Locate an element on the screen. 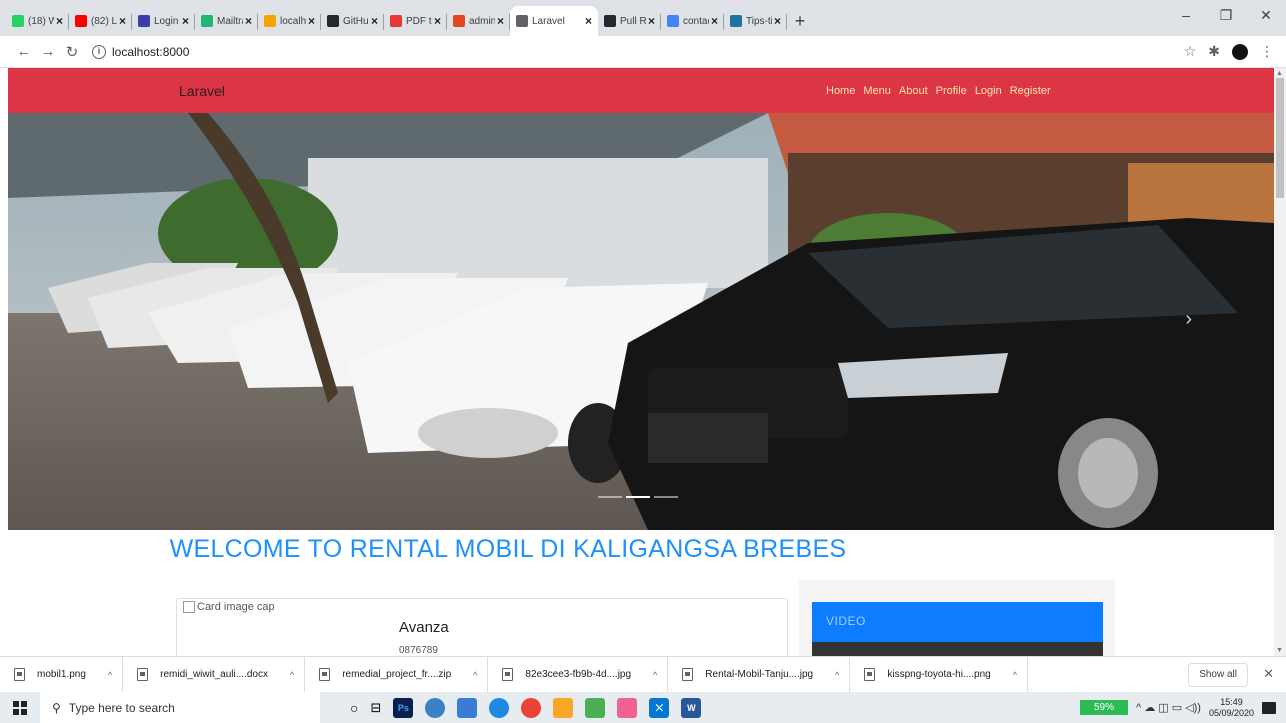 Image resolution: width=1286 pixels, height=723 pixels. task-view-icon: ⊟ is located at coordinates (375, 708).